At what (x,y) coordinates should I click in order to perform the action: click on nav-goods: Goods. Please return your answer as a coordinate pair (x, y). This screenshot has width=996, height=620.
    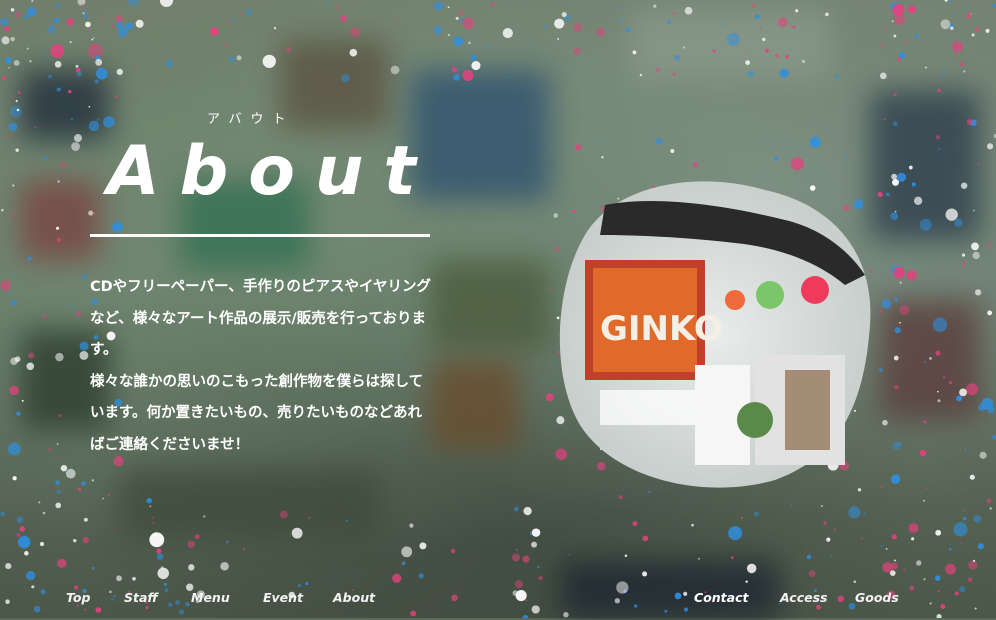
    Looking at the image, I should click on (877, 597).